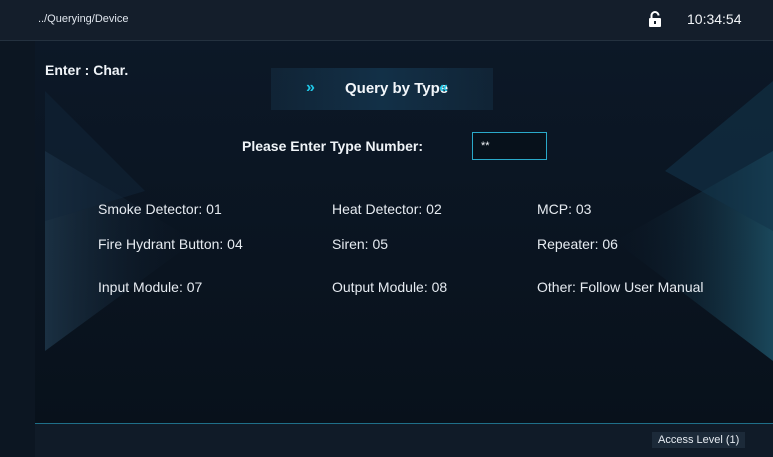  Describe the element at coordinates (397, 88) in the screenshot. I see `page-title: Query by Type` at that location.